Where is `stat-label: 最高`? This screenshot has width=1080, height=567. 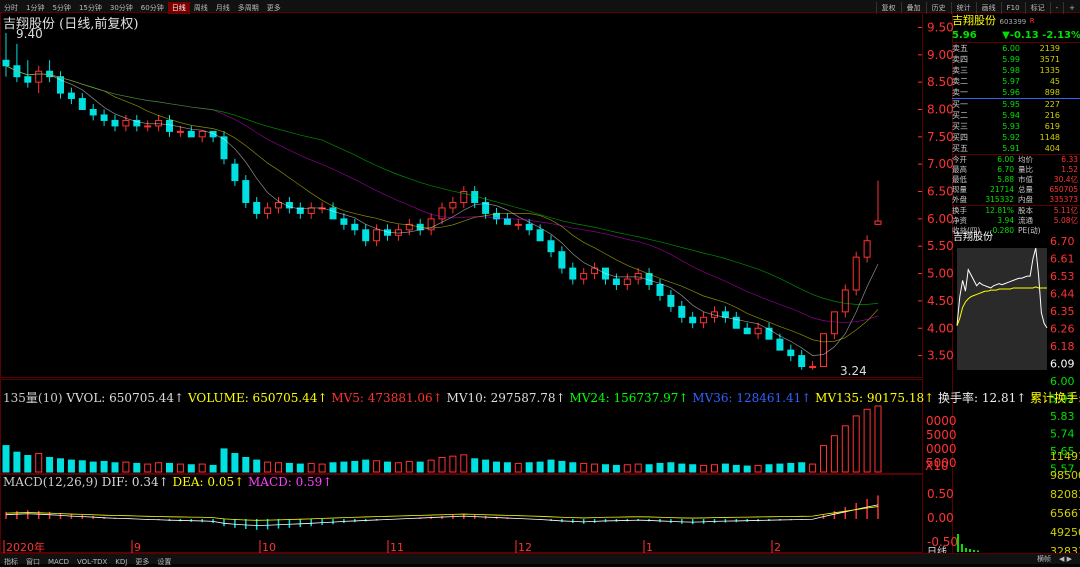 stat-label: 最高 is located at coordinates (959, 169).